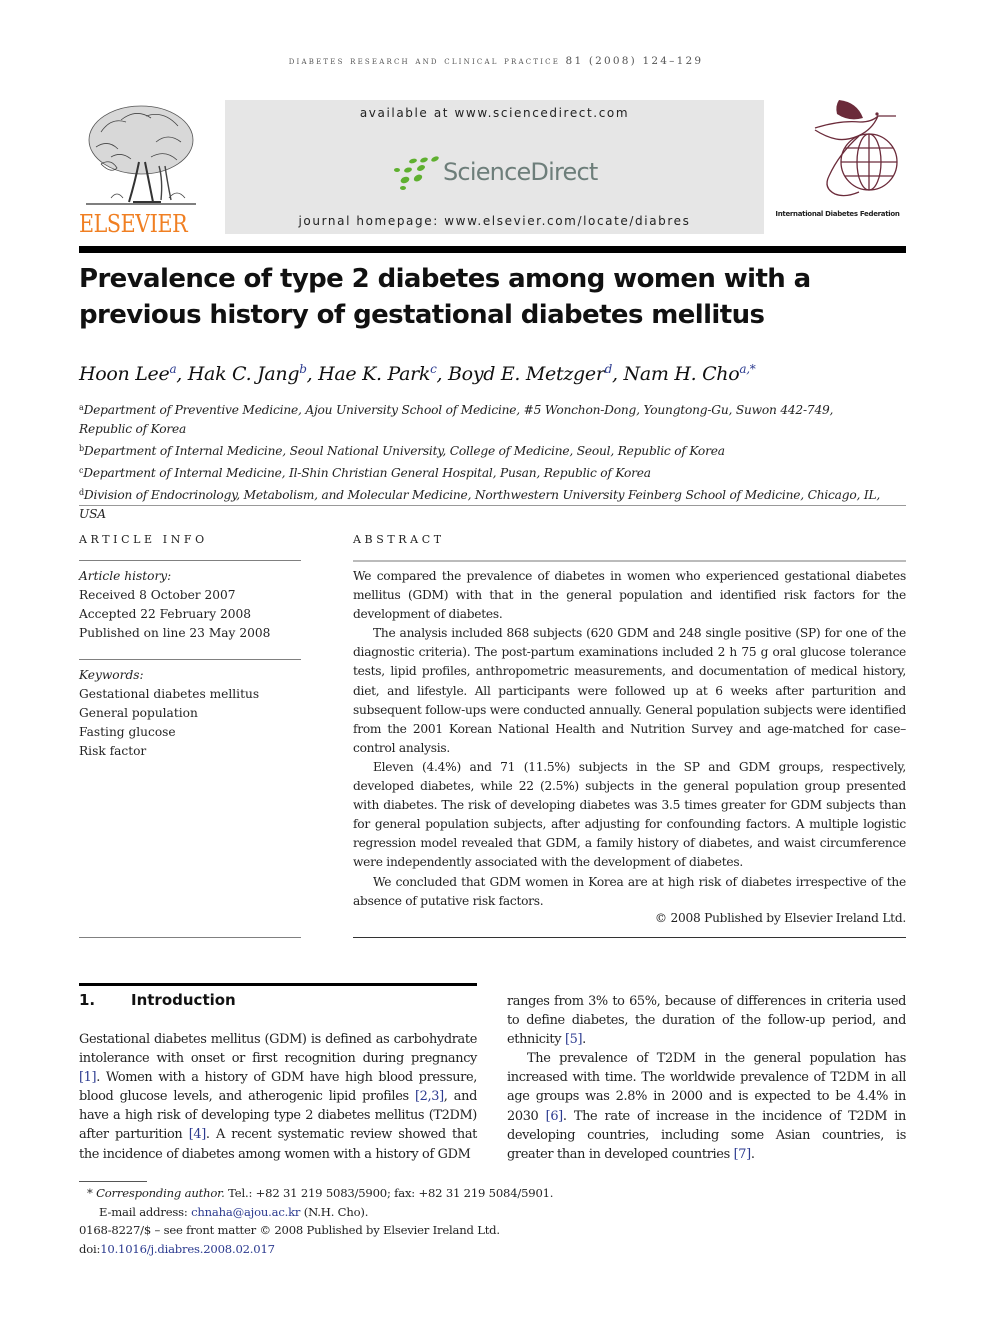 Image resolution: width=992 pixels, height=1323 pixels. Describe the element at coordinates (374, 374) in the screenshot. I see `author-name: Hae K. Park` at that location.